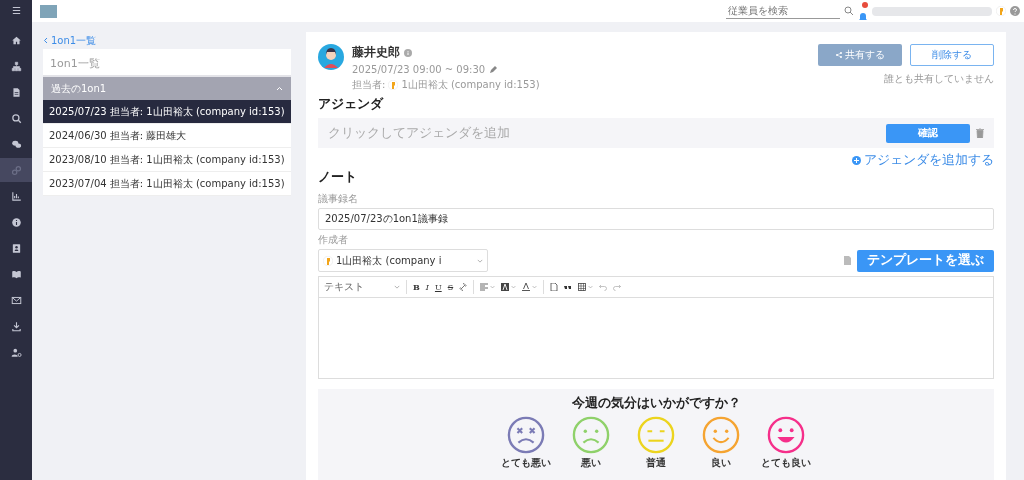  What do you see at coordinates (351, 104) in the screenshot?
I see `agenda-heading: アジェンダ` at bounding box center [351, 104].